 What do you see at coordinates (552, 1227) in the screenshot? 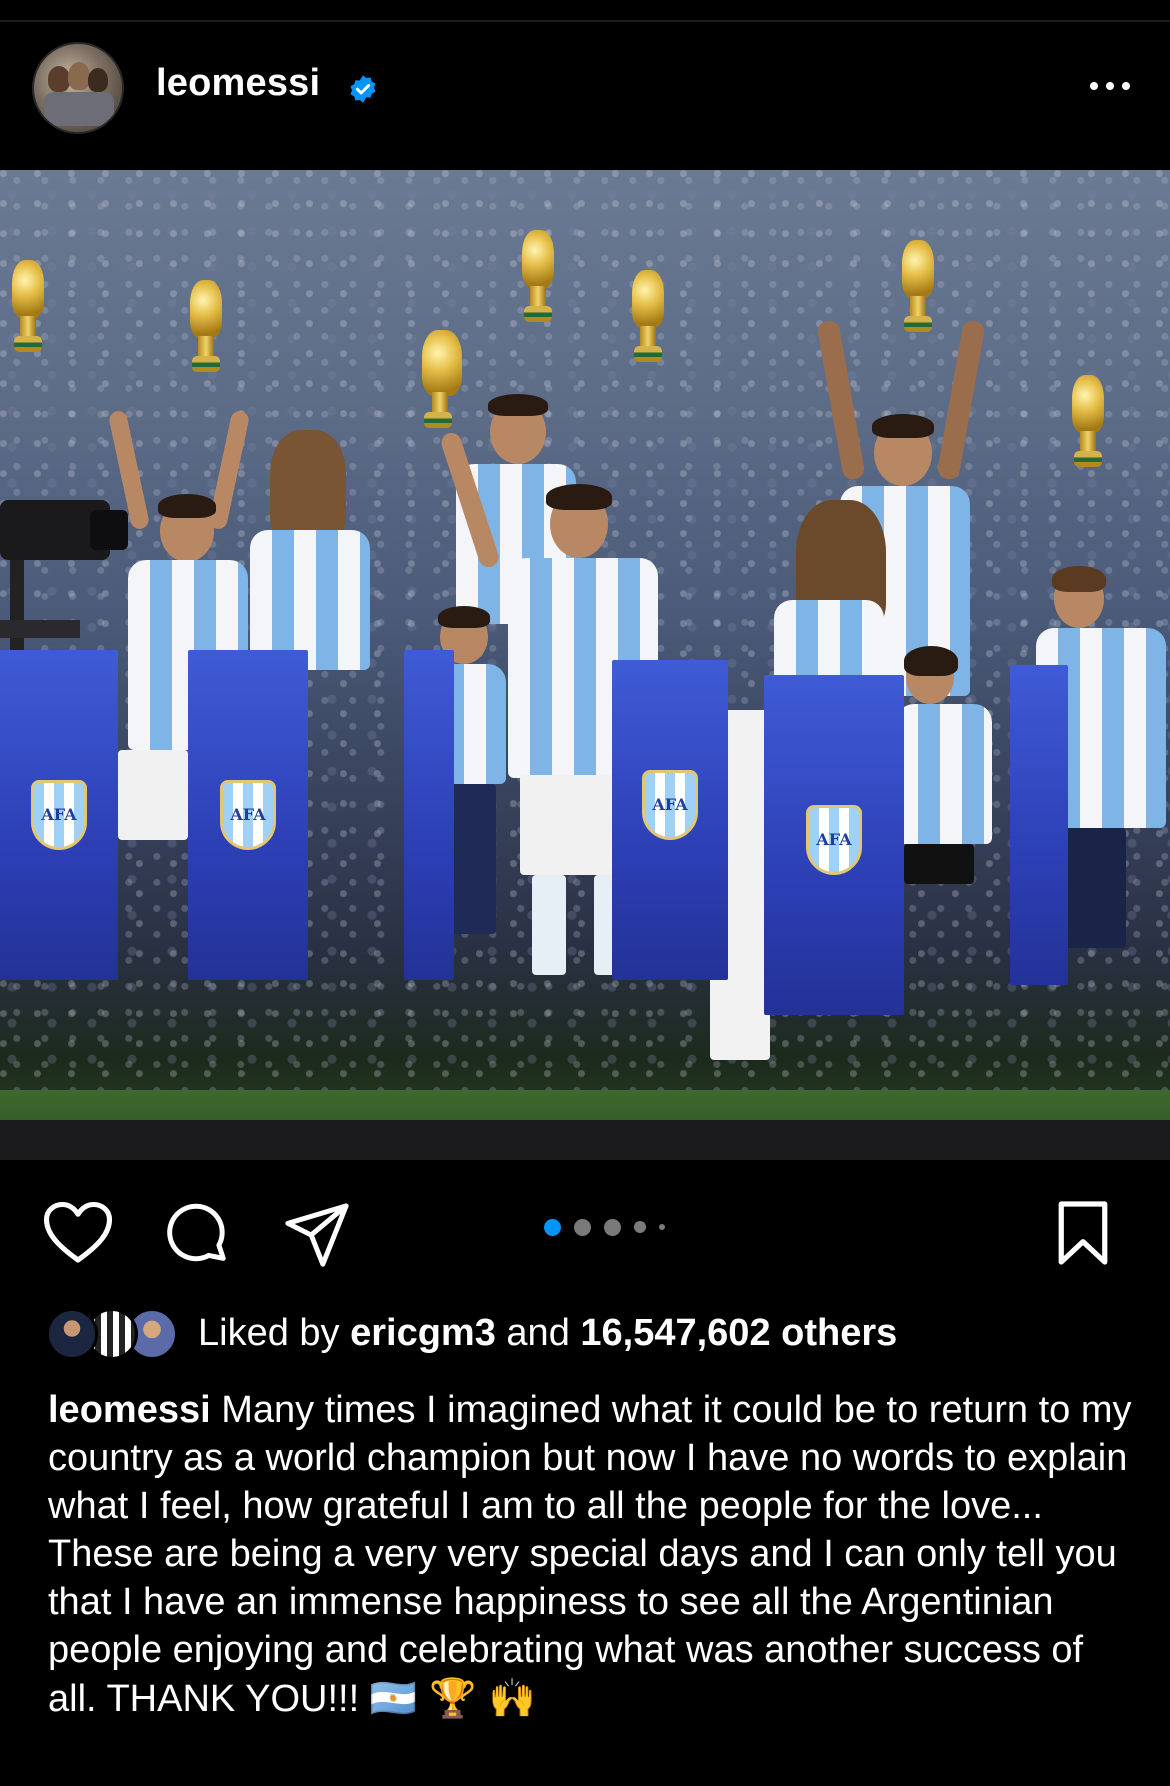
I see `carousel-dot-active` at bounding box center [552, 1227].